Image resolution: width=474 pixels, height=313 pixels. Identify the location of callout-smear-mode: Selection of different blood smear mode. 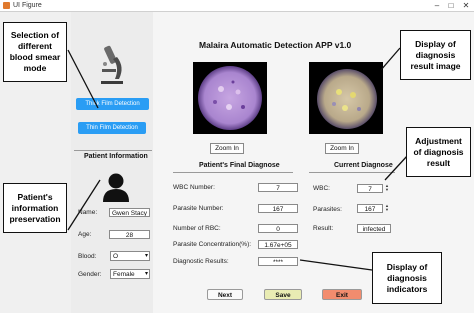
(35, 52).